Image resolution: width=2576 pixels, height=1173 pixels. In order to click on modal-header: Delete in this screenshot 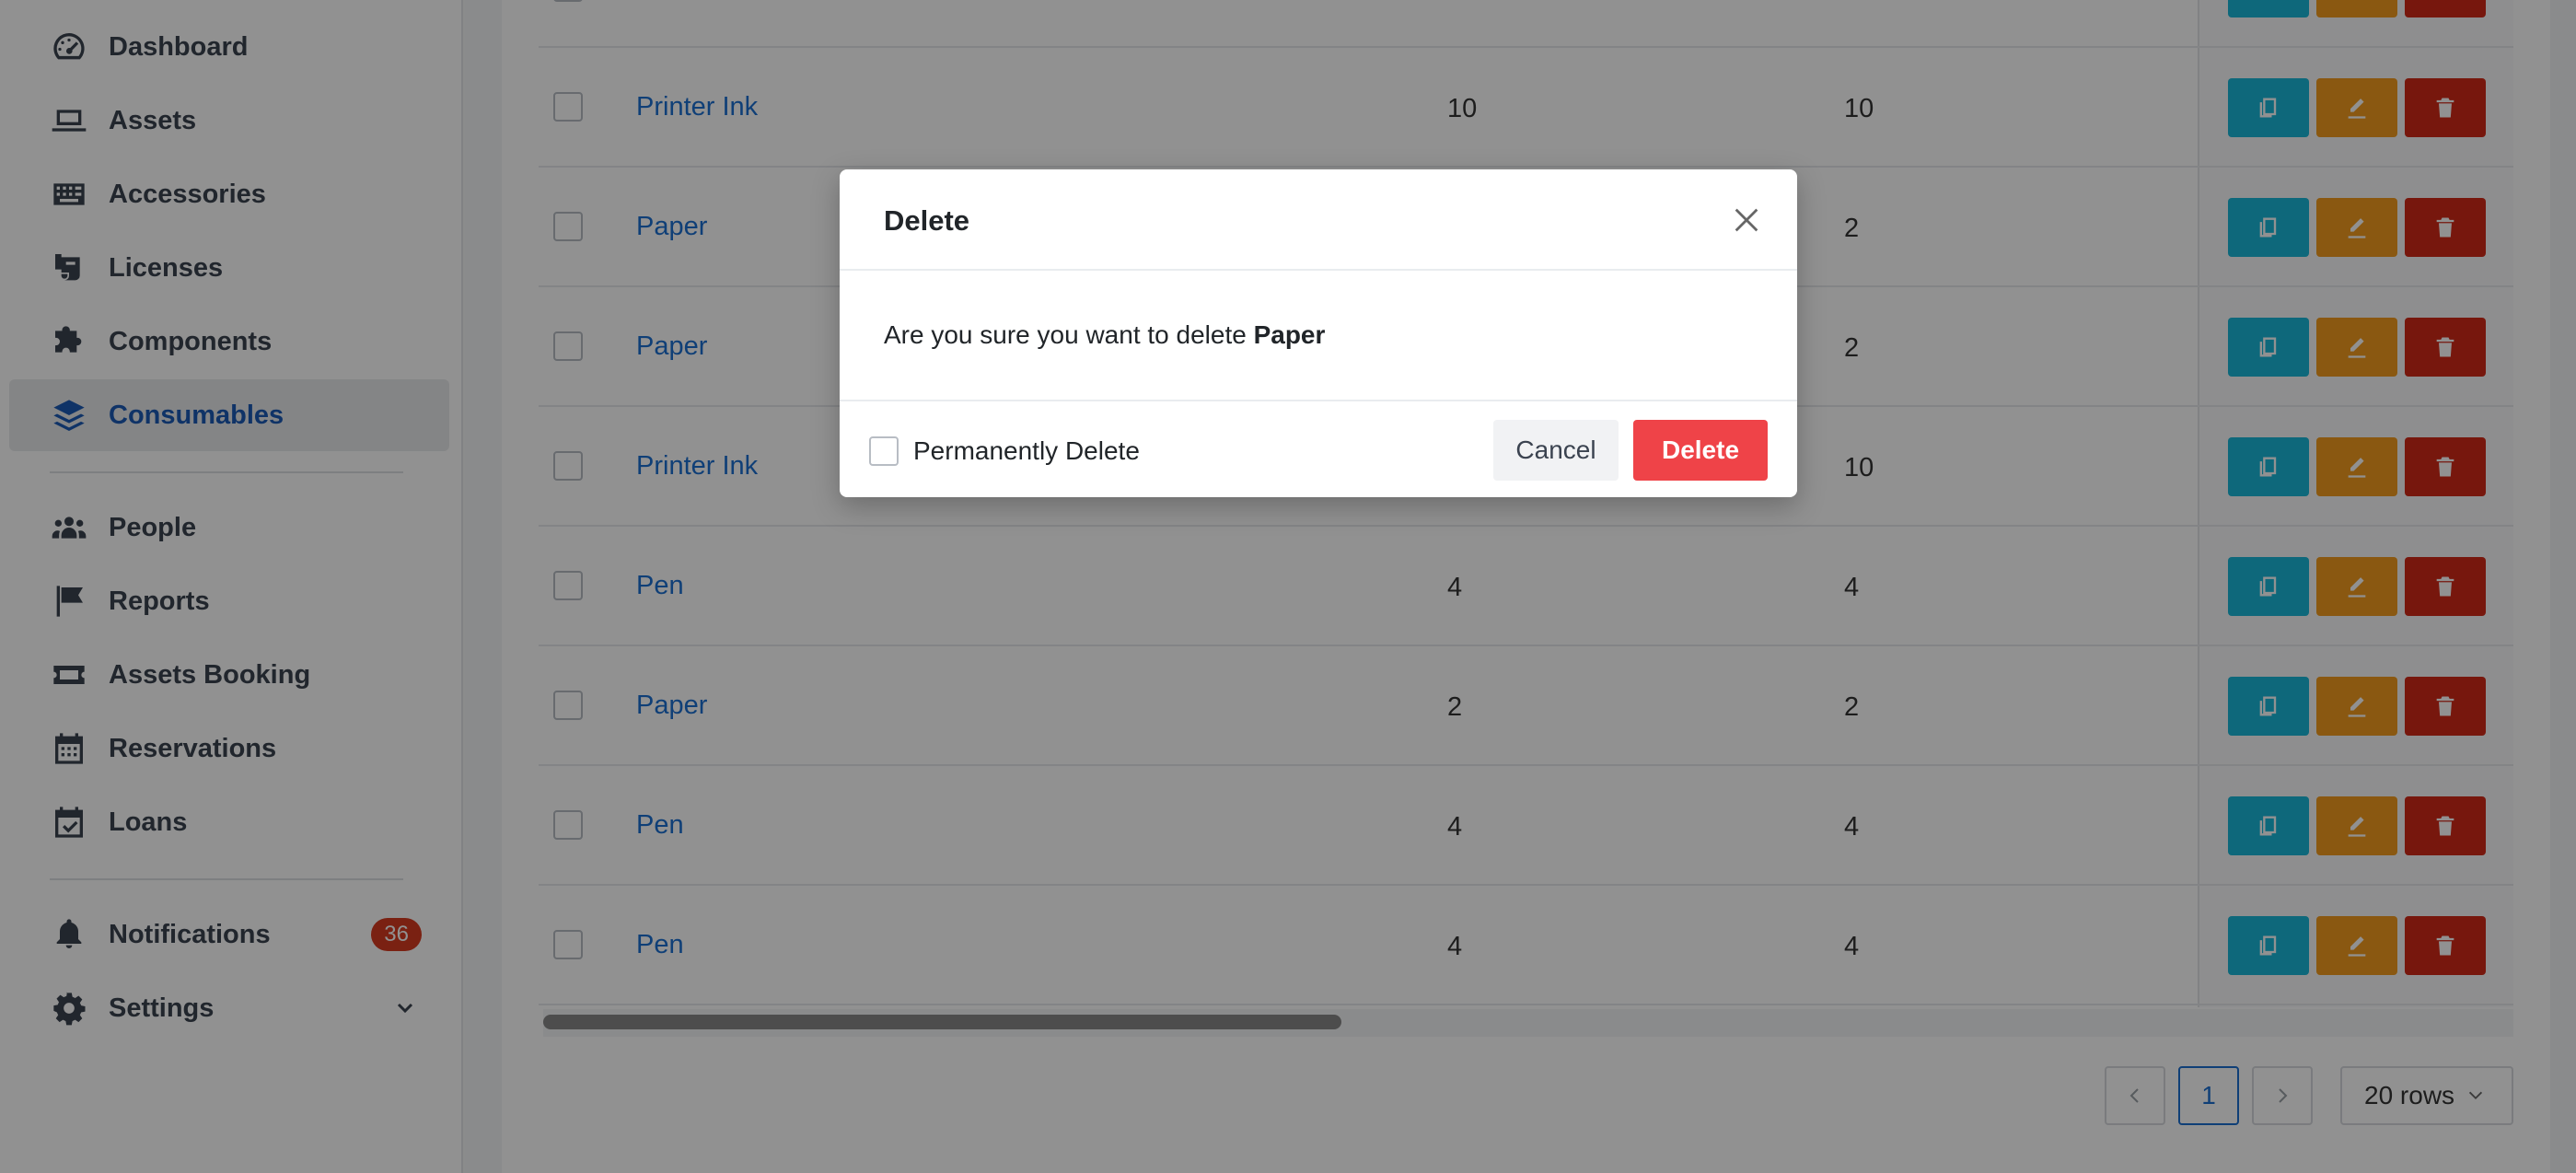, I will do `click(1318, 220)`.